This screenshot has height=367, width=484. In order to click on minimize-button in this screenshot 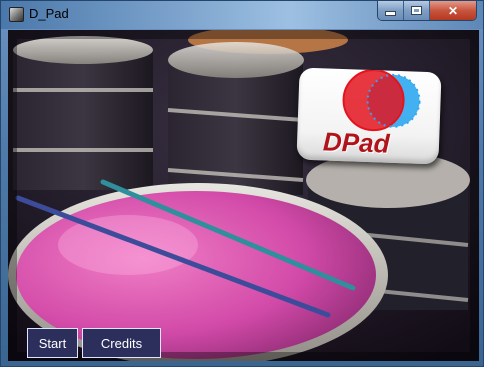, I will do `click(391, 10)`.